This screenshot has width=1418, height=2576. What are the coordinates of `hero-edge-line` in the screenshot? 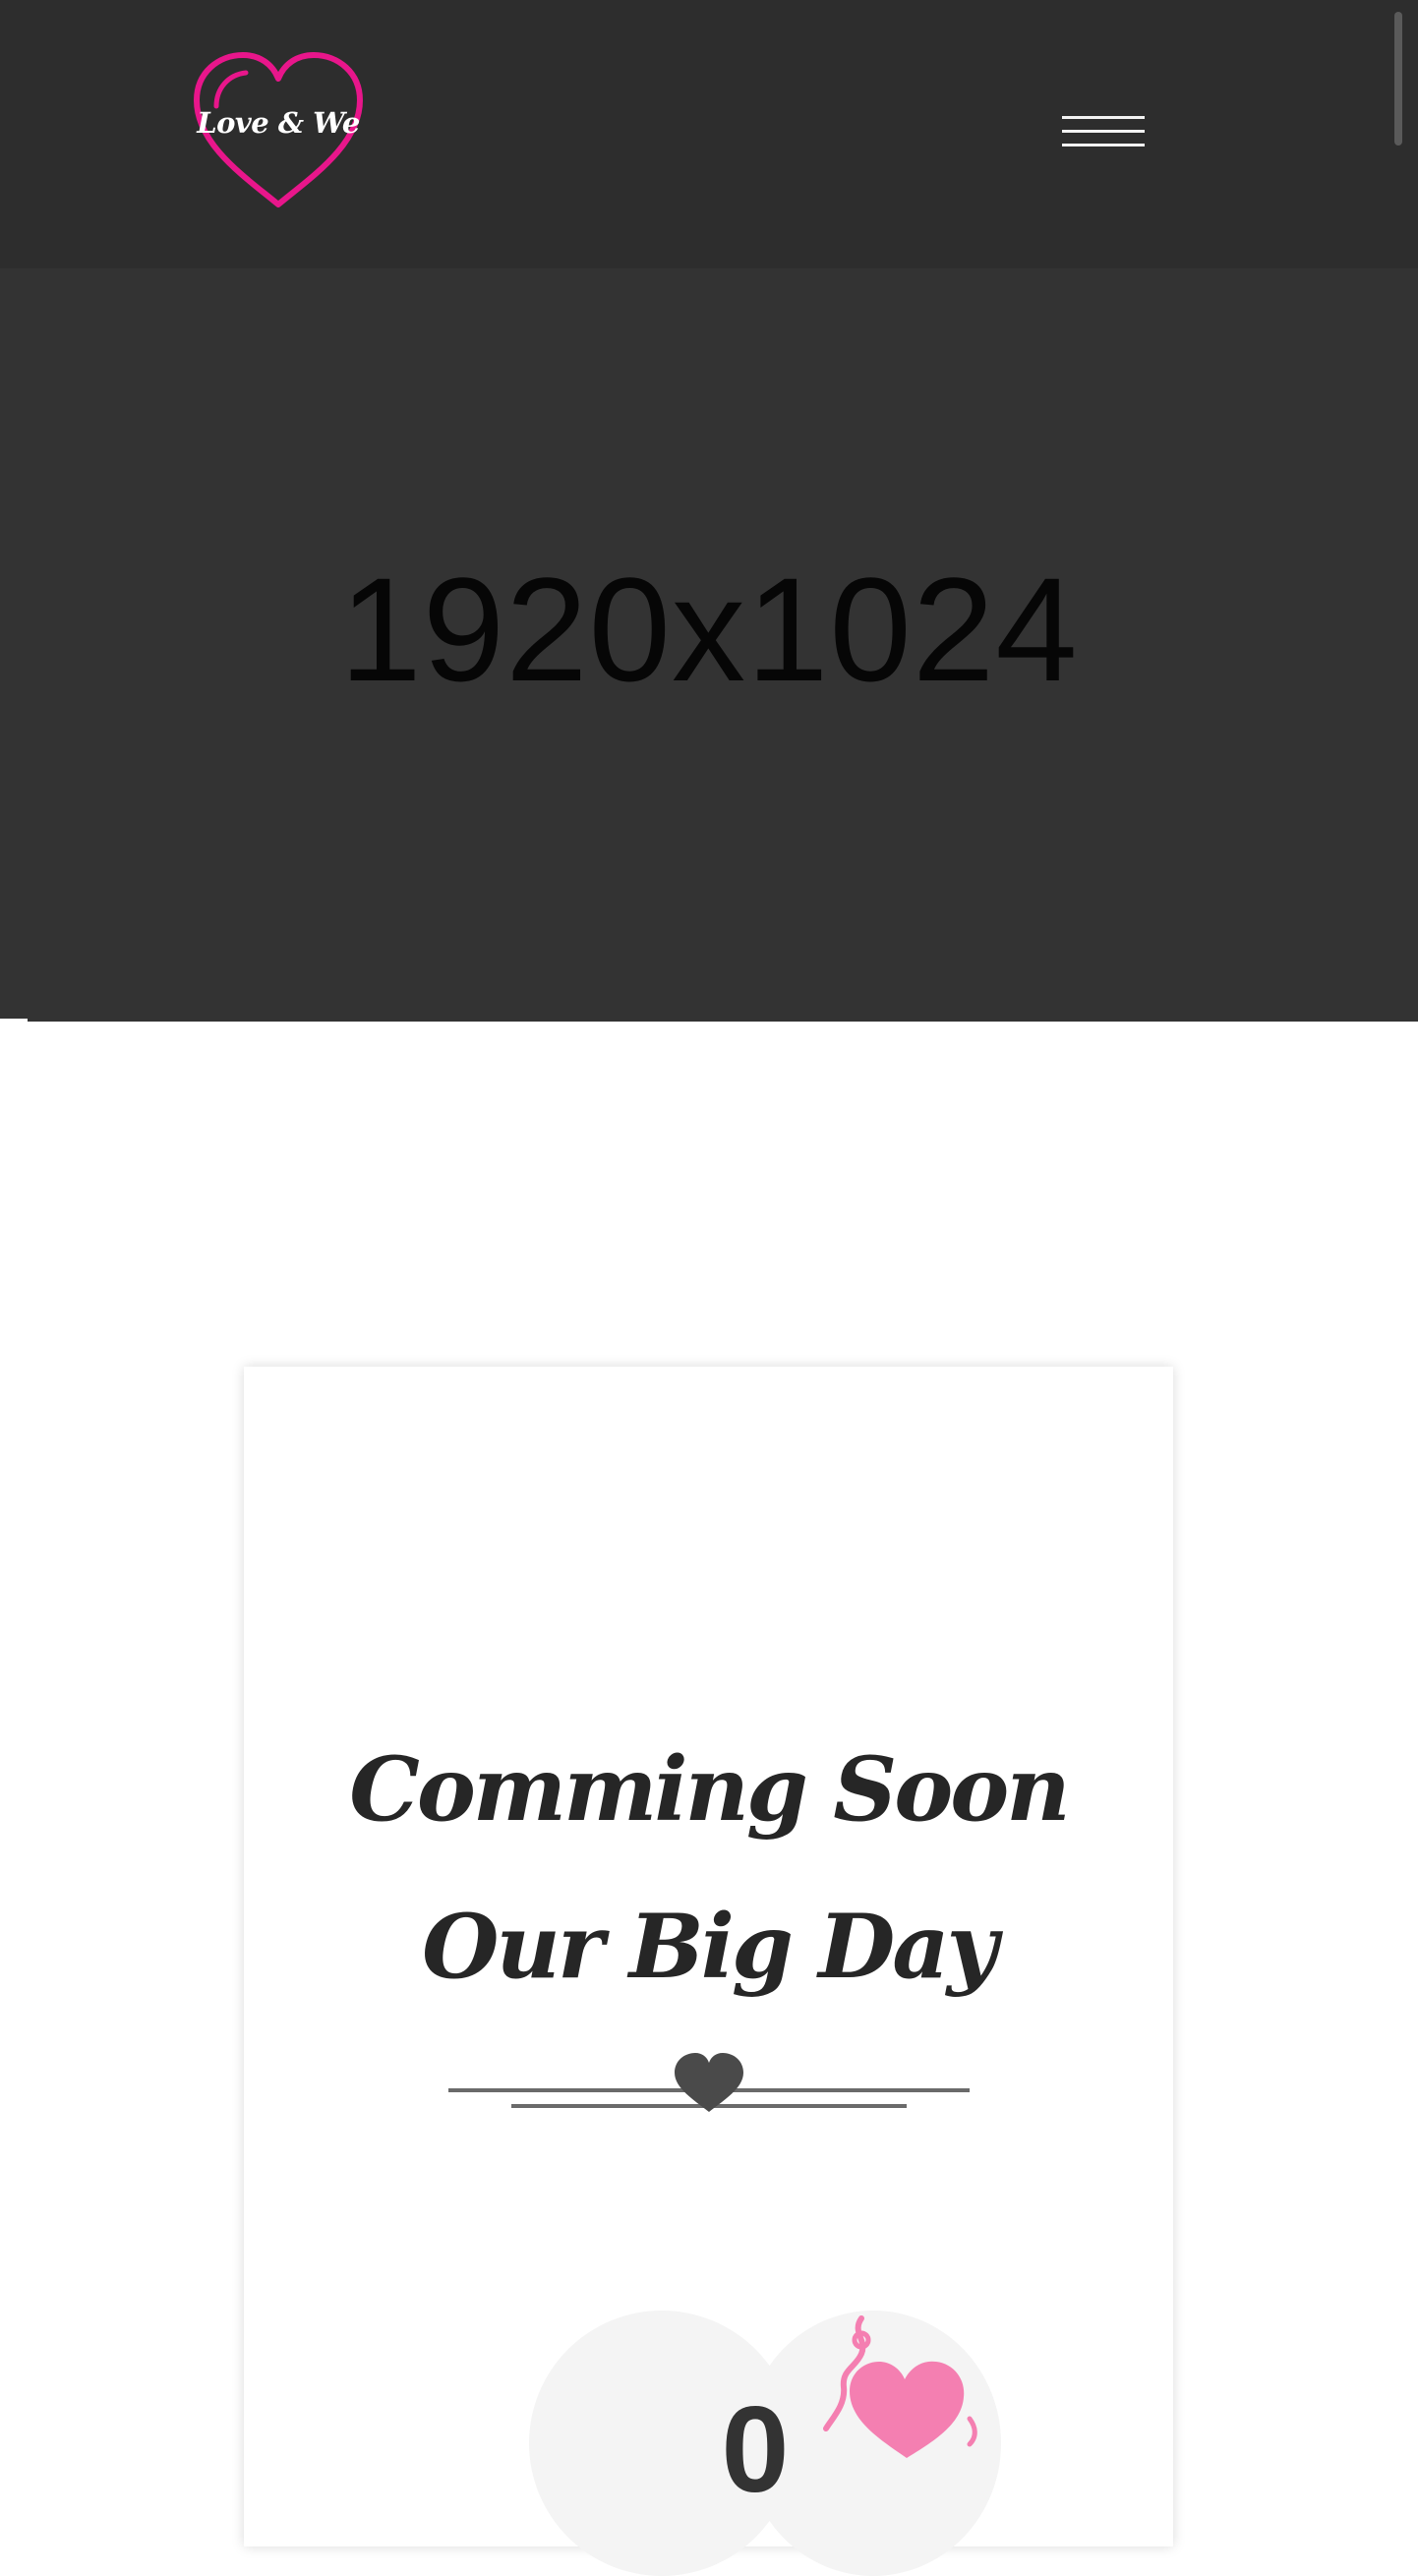 It's located at (14, 1020).